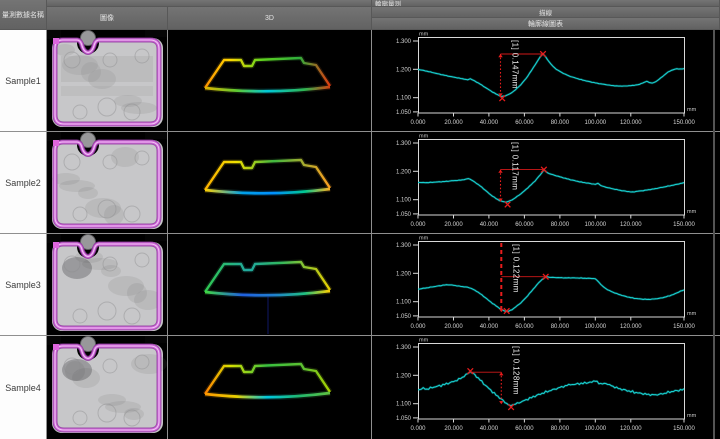 The height and width of the screenshot is (439, 720). I want to click on part-surface, so click(107, 286).